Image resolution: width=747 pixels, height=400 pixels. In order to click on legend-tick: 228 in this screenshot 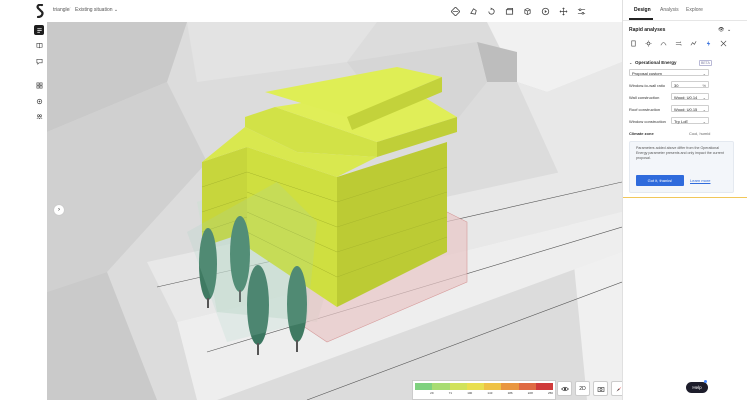, I will do `click(530, 393)`.